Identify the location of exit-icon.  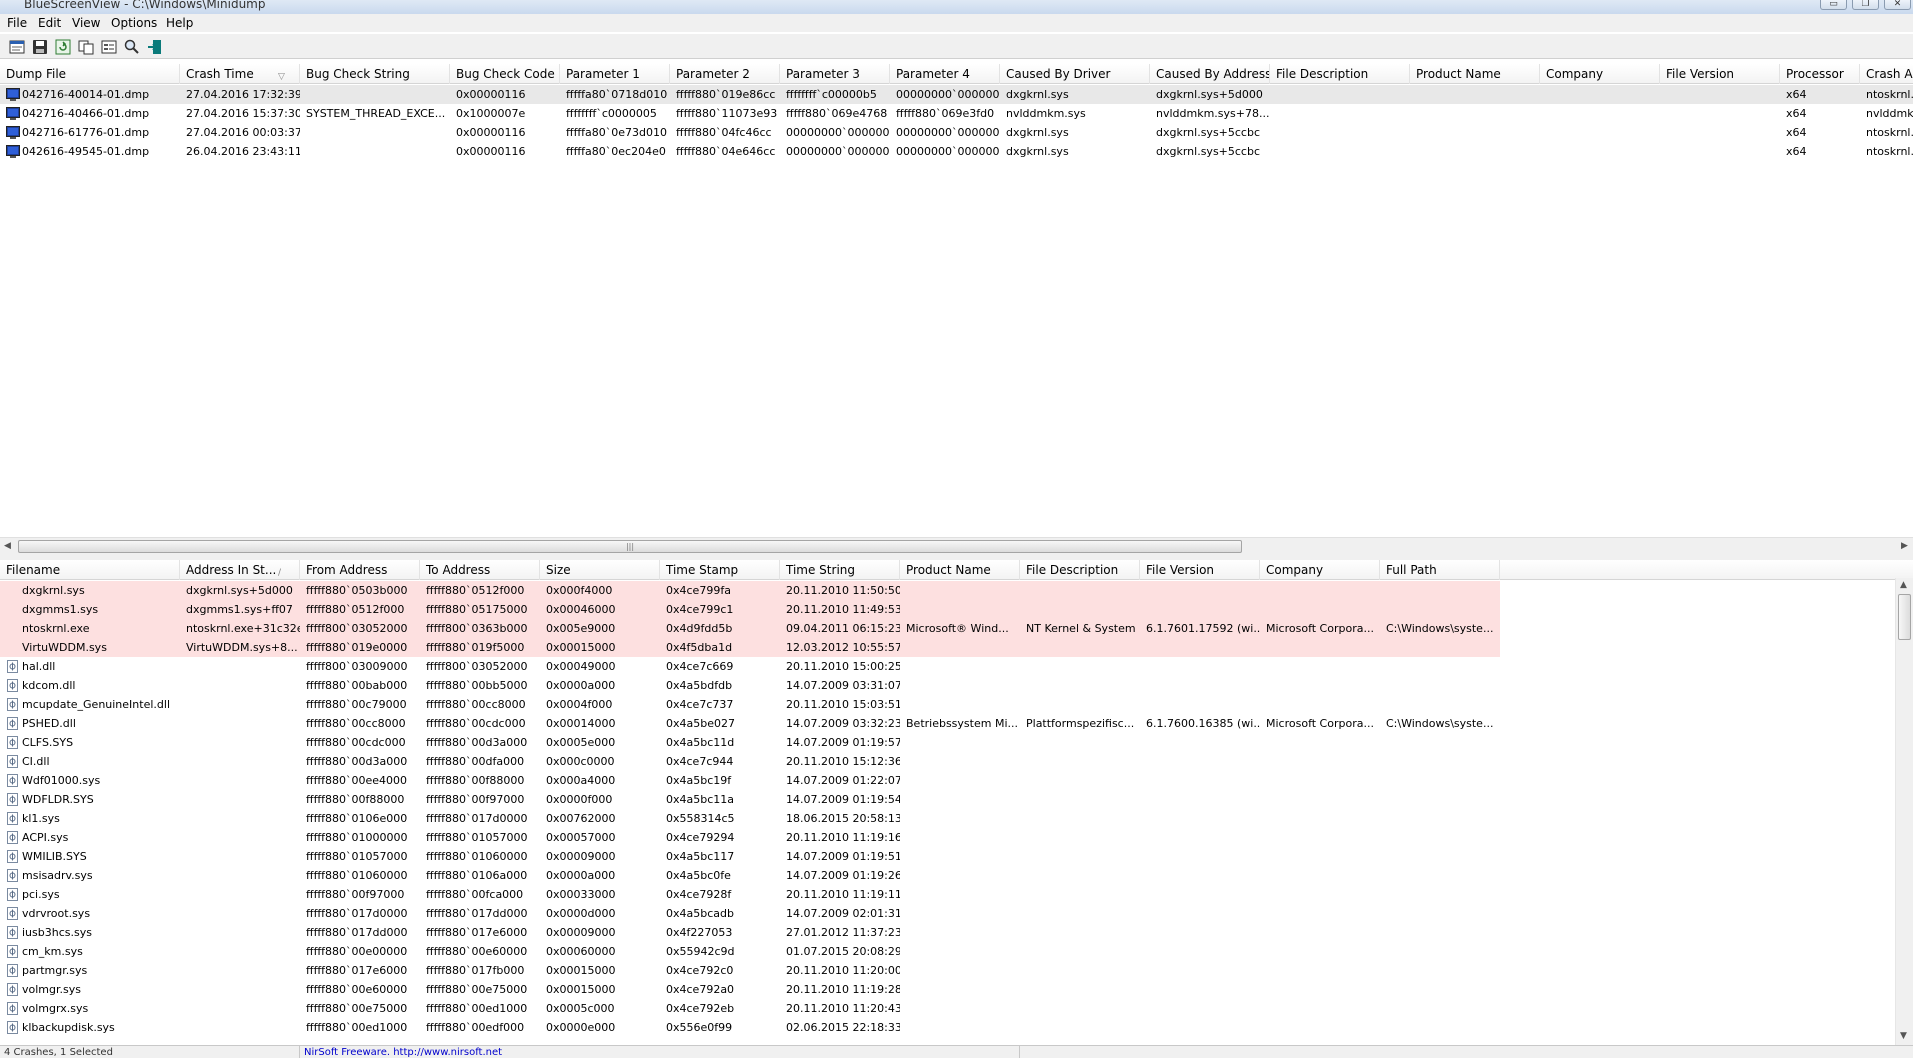
(155, 47).